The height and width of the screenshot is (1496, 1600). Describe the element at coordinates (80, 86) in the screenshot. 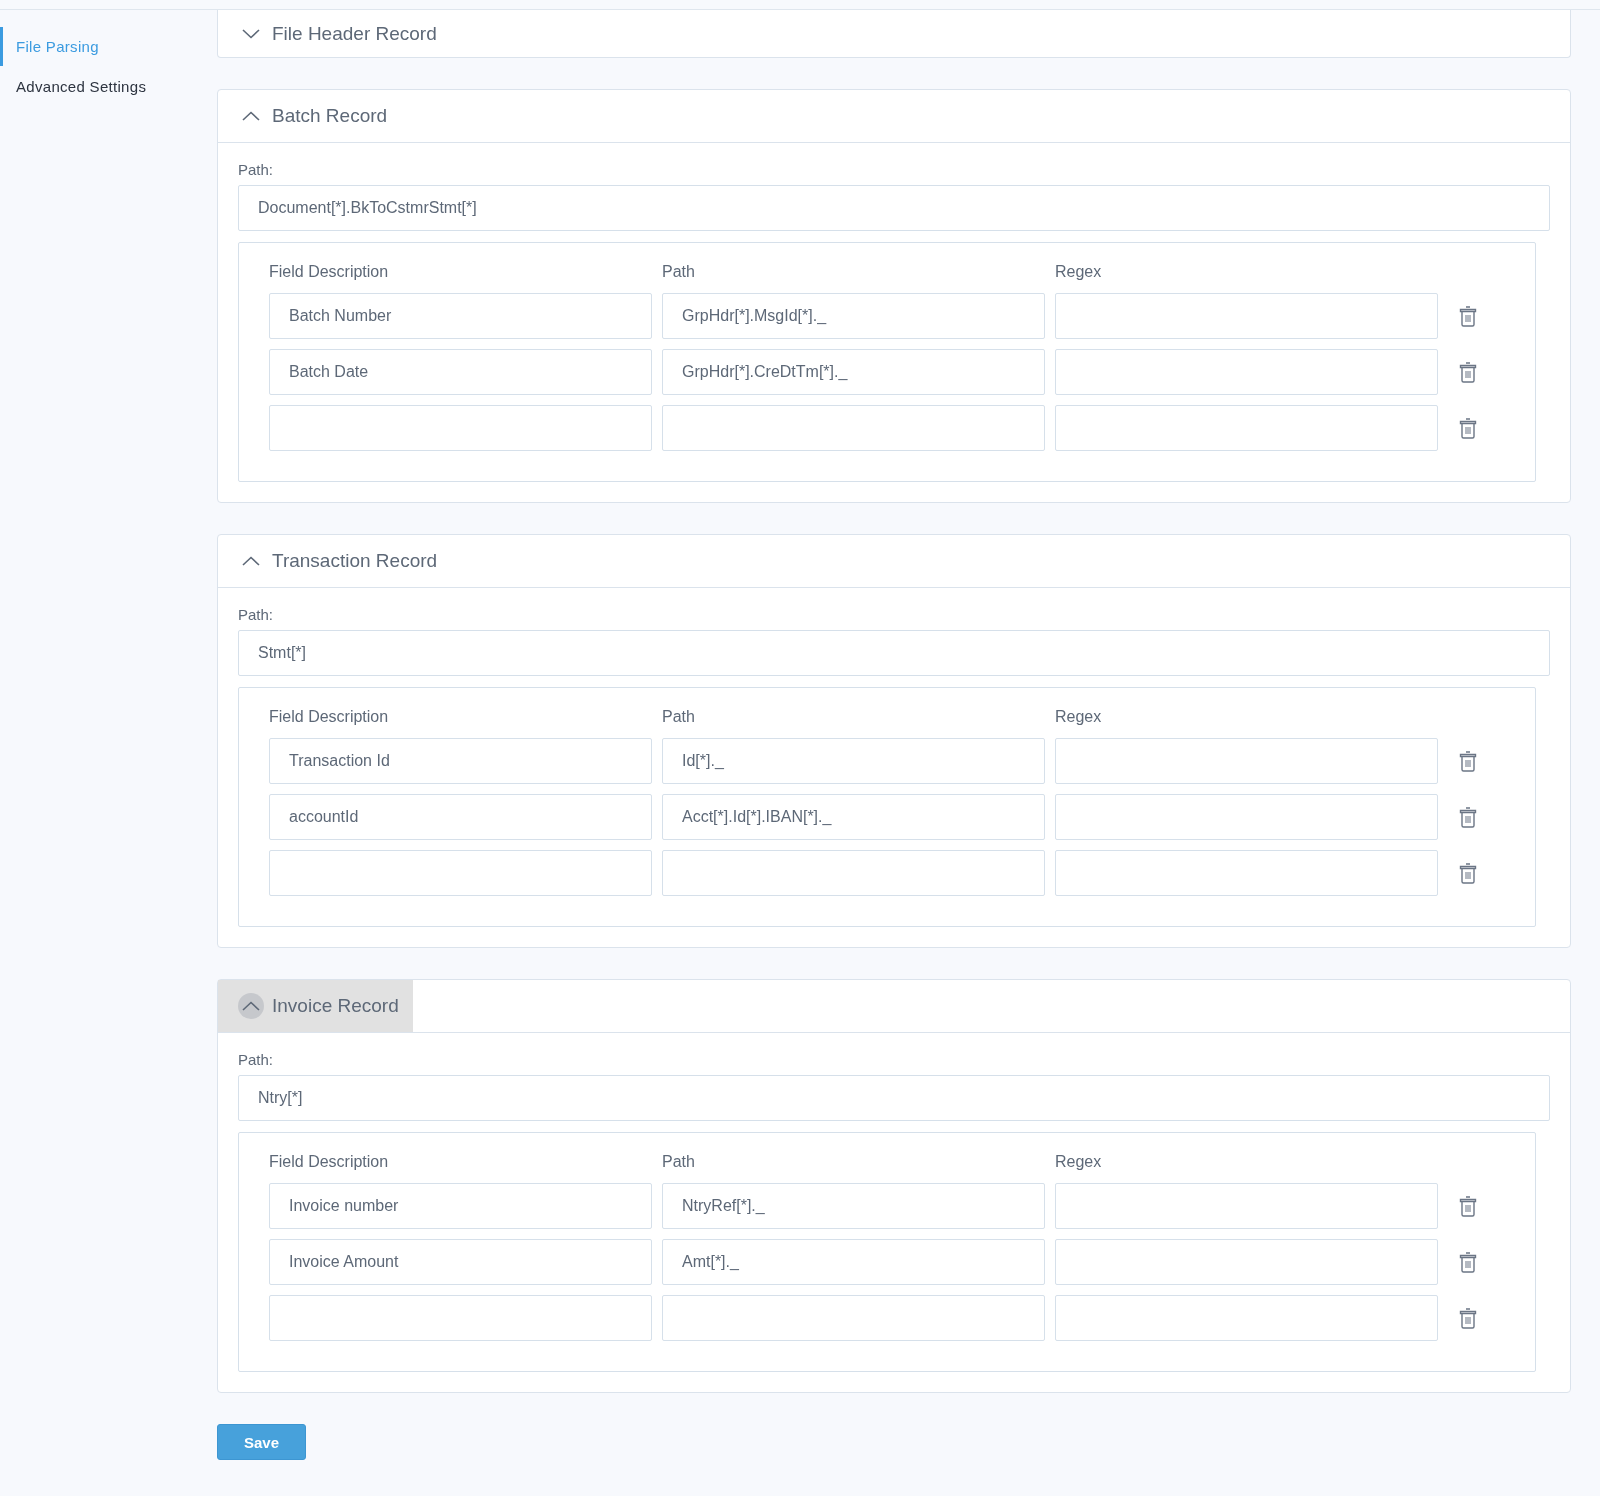

I see `sidebar-item: Advanced Settings` at that location.